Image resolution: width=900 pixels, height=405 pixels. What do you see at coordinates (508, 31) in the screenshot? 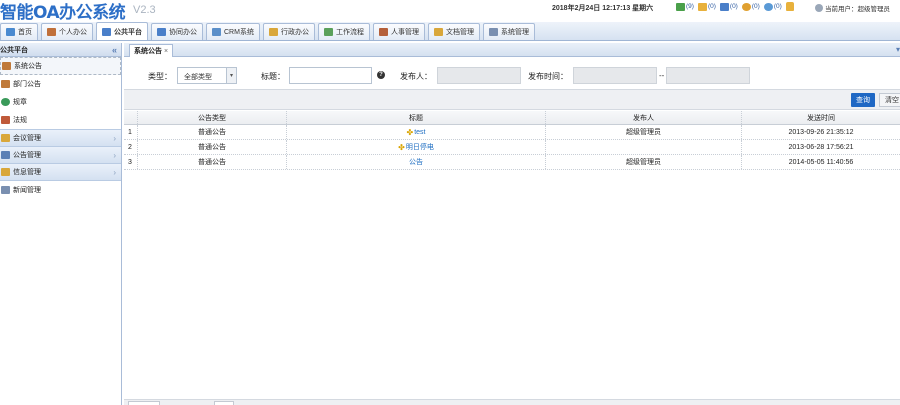
I see `tab-system: 系统管理` at bounding box center [508, 31].